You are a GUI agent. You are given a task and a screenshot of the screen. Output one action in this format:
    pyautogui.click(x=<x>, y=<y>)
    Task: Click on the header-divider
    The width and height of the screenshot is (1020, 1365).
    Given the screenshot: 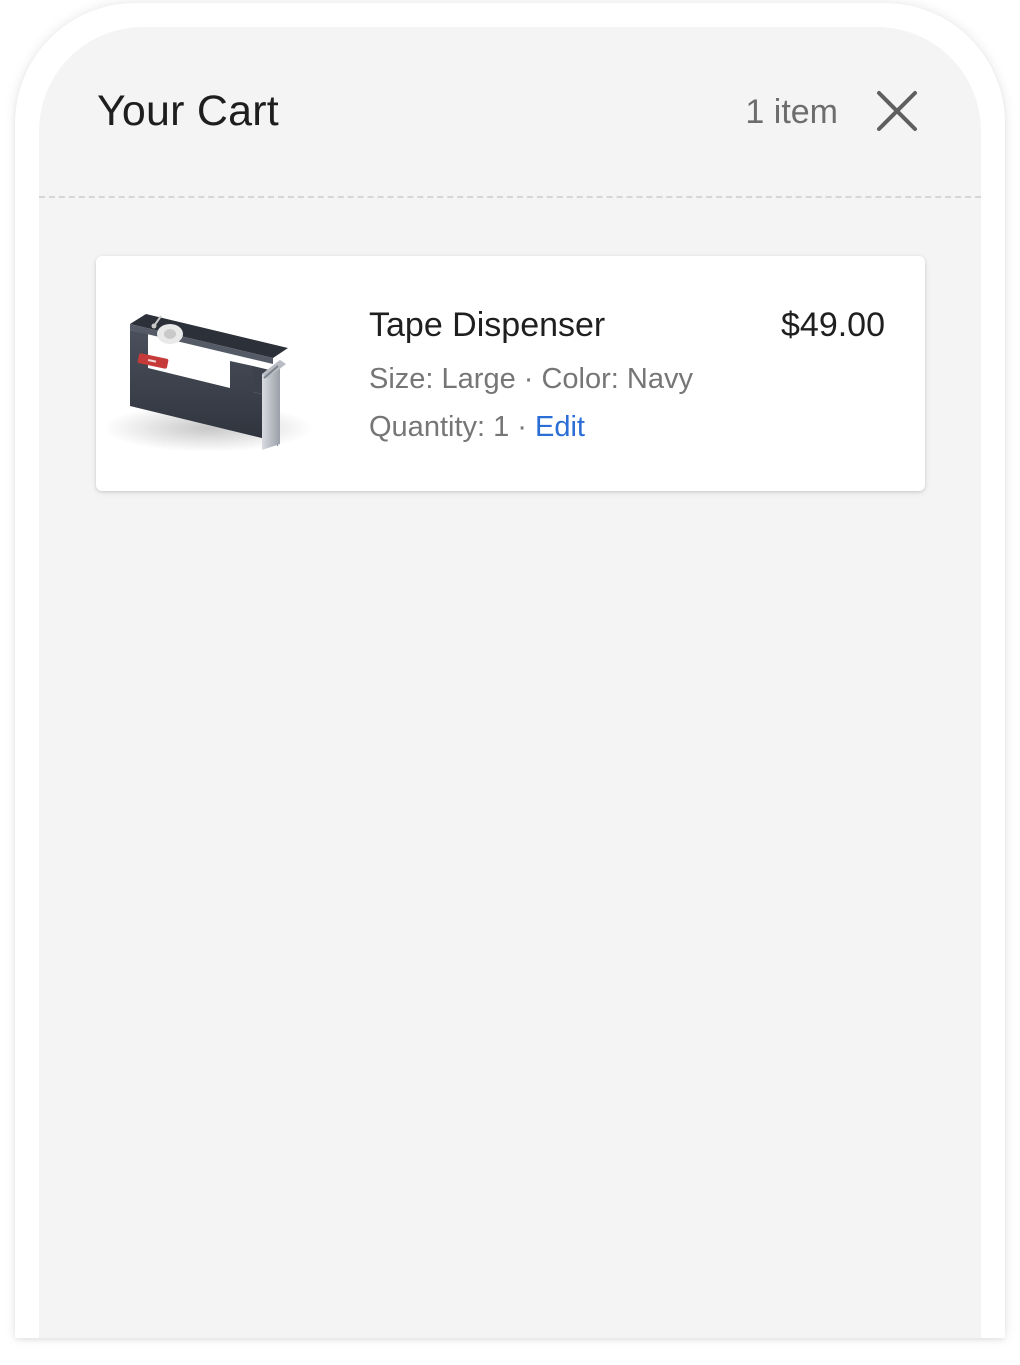 What is the action you would take?
    pyautogui.click(x=510, y=197)
    